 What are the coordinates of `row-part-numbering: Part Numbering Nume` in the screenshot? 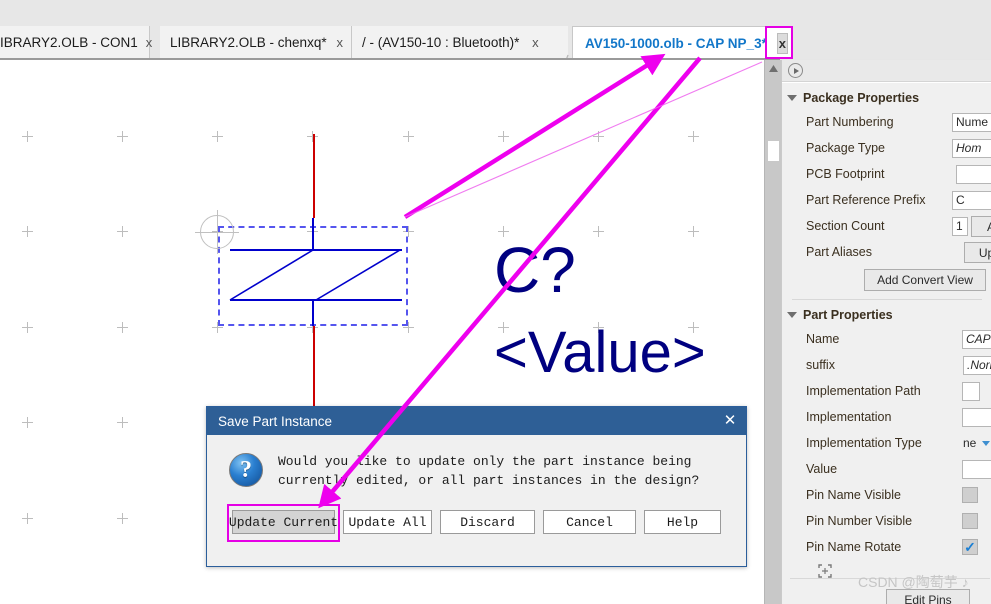 It's located at (886, 122).